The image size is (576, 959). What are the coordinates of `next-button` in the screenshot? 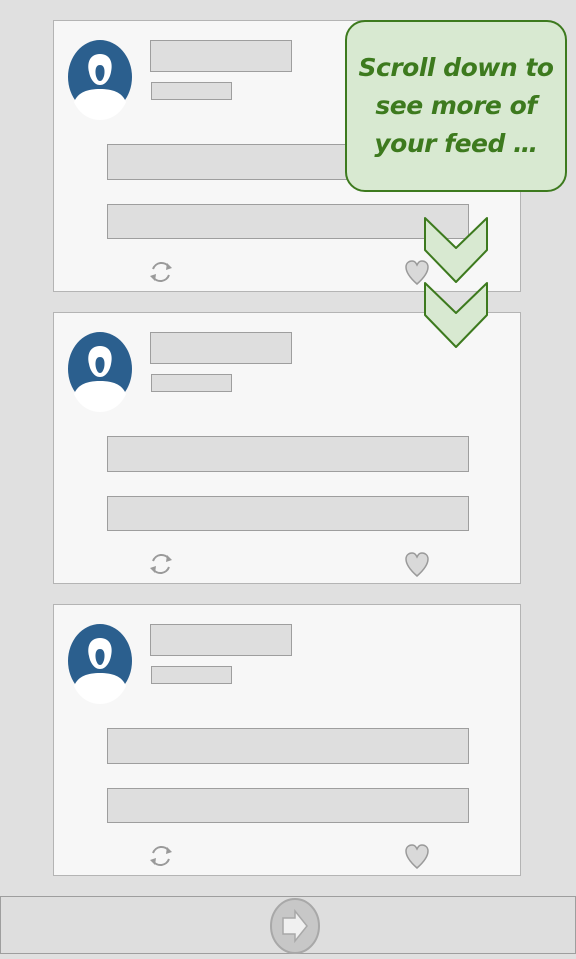 It's located at (295, 926).